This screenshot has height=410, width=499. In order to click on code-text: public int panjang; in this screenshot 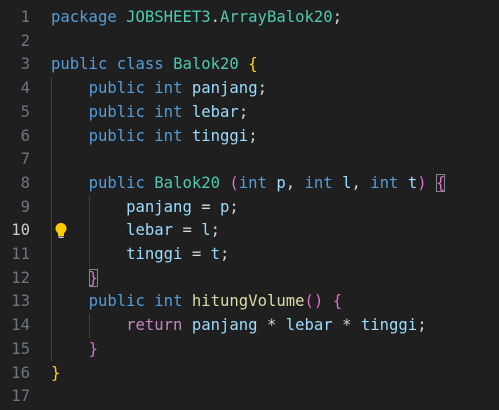, I will do `click(177, 88)`.